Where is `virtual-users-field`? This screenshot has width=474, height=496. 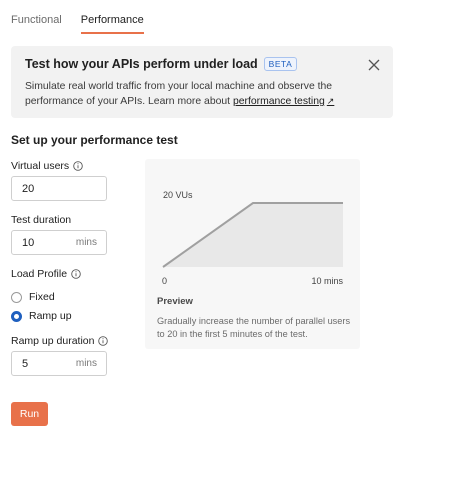
virtual-users-field is located at coordinates (59, 188).